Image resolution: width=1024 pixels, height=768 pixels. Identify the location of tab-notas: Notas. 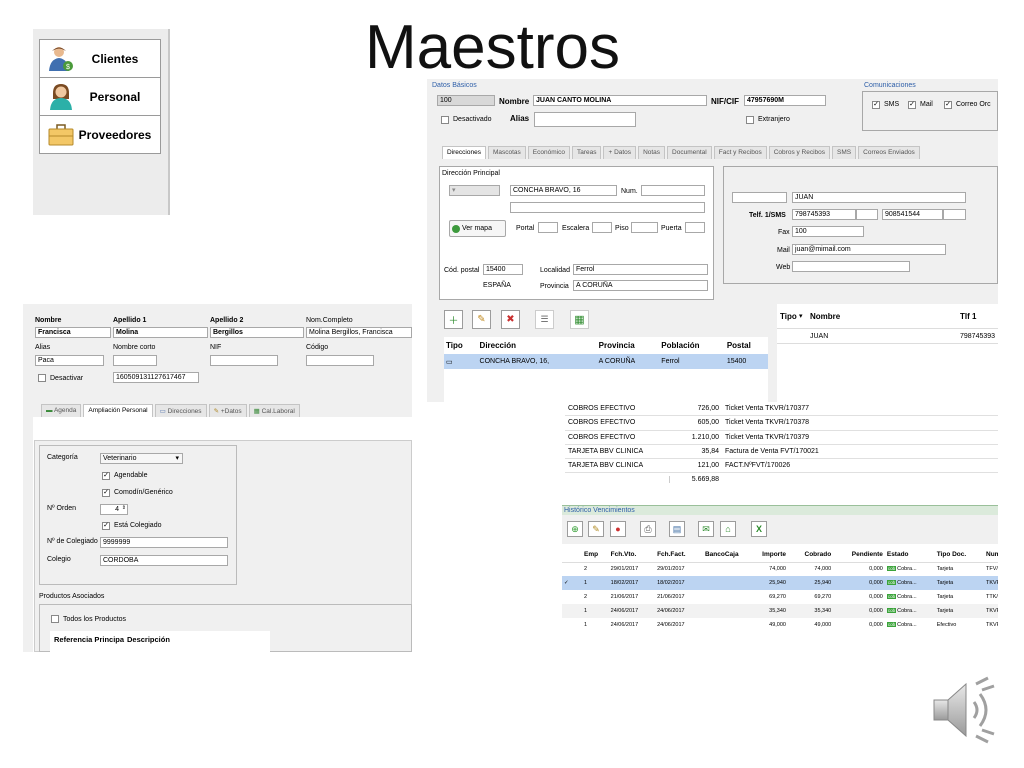
(652, 152).